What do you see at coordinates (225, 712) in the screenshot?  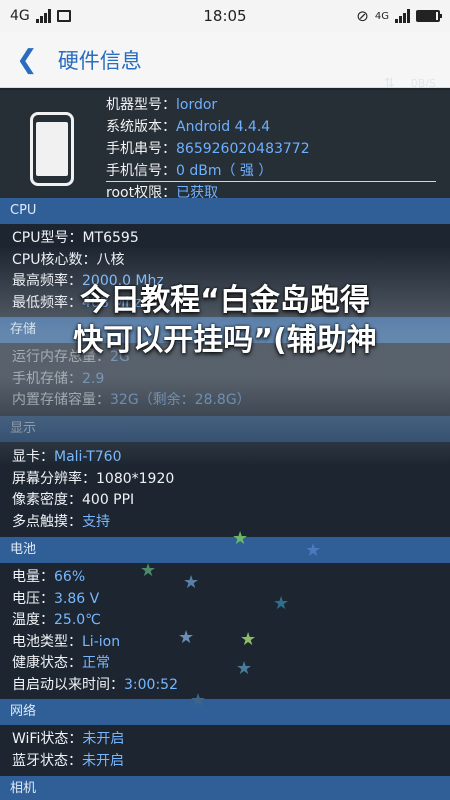 I see `section-network-title: 网络` at bounding box center [225, 712].